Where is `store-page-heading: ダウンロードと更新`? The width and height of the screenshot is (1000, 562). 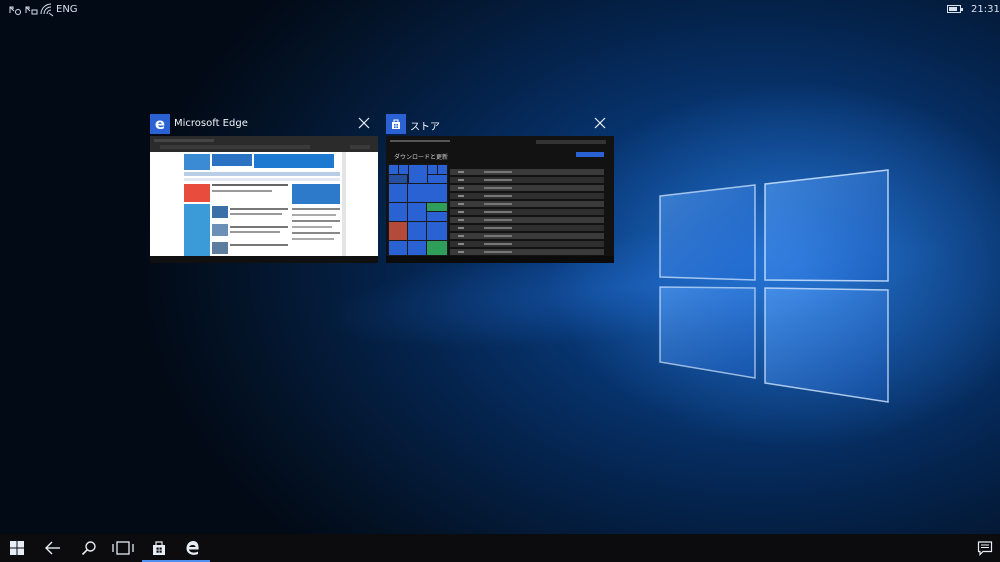 store-page-heading: ダウンロードと更新 is located at coordinates (421, 157).